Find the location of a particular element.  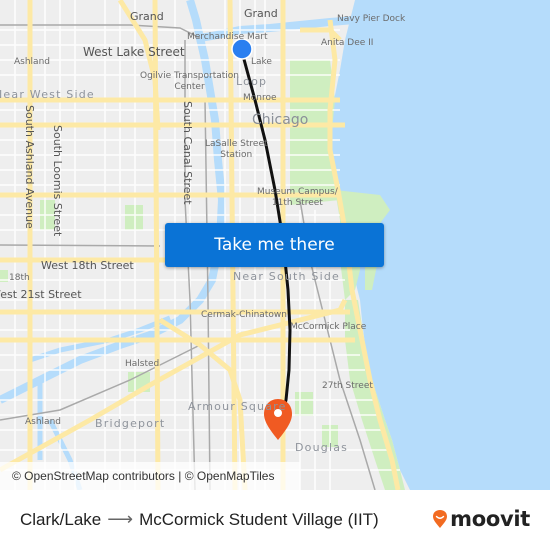

label-anita-dee: Anita Dee II is located at coordinates (347, 43).